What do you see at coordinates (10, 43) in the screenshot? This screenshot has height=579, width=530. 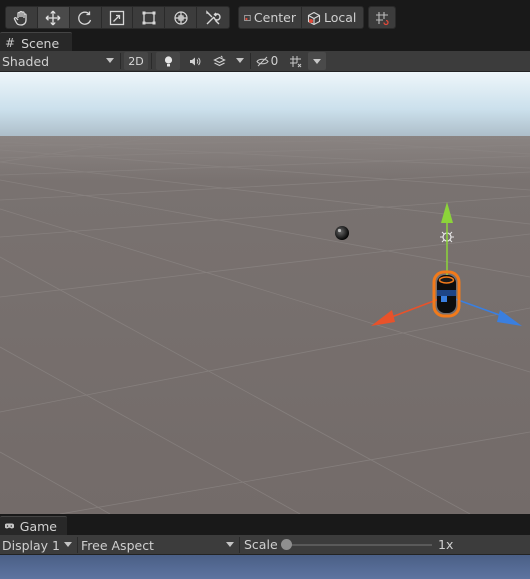 I see `hash-icon: #` at bounding box center [10, 43].